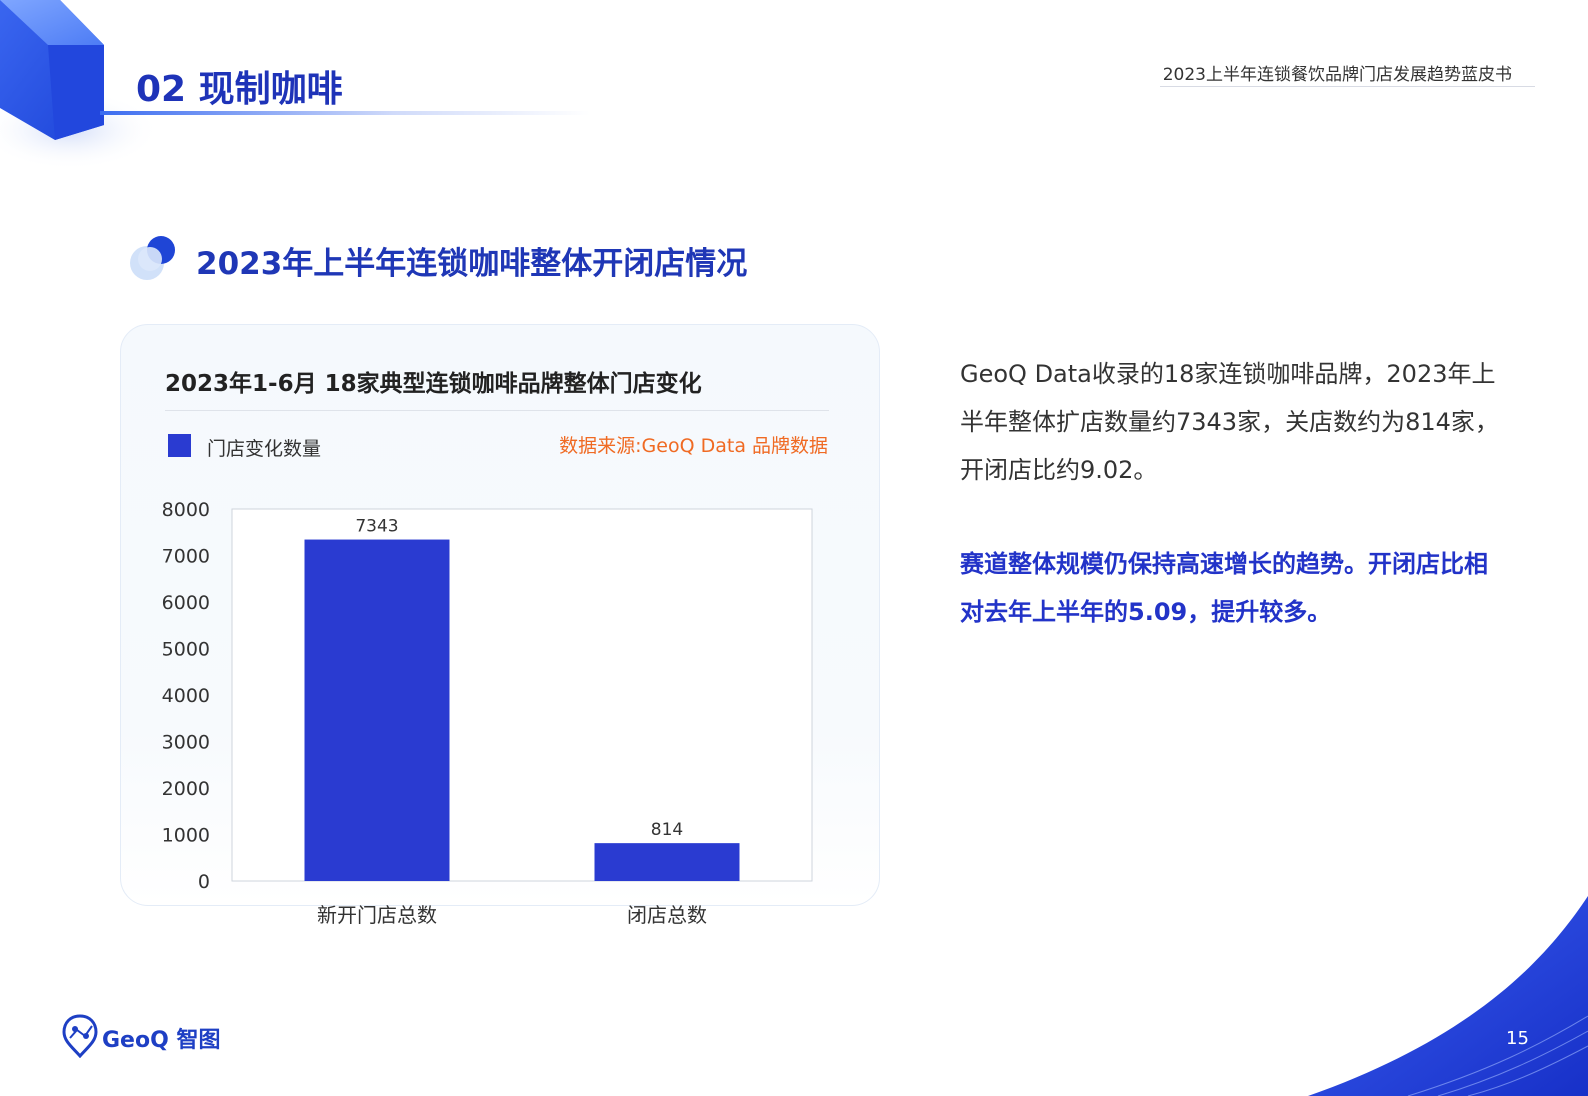 This screenshot has height=1096, width=1588. I want to click on legend-label: 门店变化数量, so click(264, 449).